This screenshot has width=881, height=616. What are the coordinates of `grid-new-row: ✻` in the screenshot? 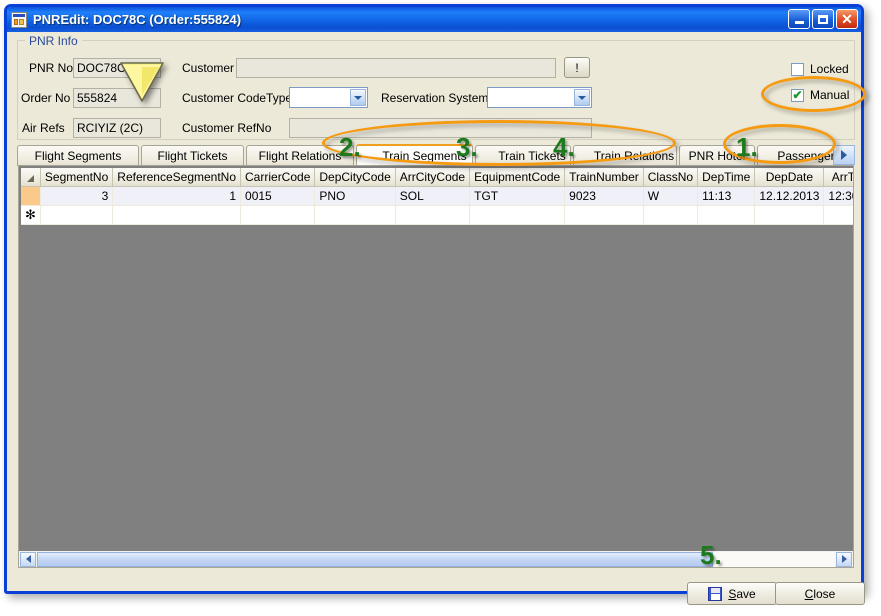 It's located at (437, 215).